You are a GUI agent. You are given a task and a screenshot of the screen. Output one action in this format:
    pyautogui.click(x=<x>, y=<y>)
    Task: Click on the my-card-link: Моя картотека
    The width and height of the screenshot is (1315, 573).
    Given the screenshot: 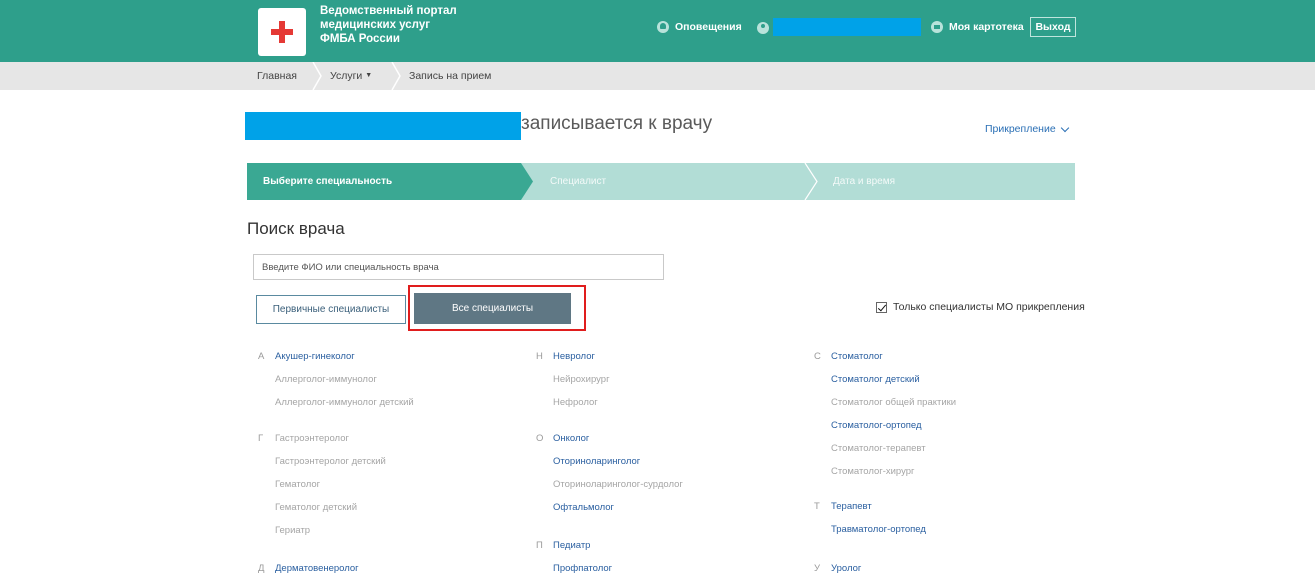 What is the action you would take?
    pyautogui.click(x=977, y=27)
    